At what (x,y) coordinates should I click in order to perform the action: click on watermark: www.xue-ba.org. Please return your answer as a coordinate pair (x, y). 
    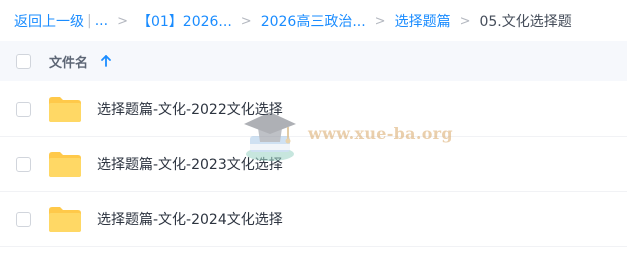
    Looking at the image, I should click on (348, 133).